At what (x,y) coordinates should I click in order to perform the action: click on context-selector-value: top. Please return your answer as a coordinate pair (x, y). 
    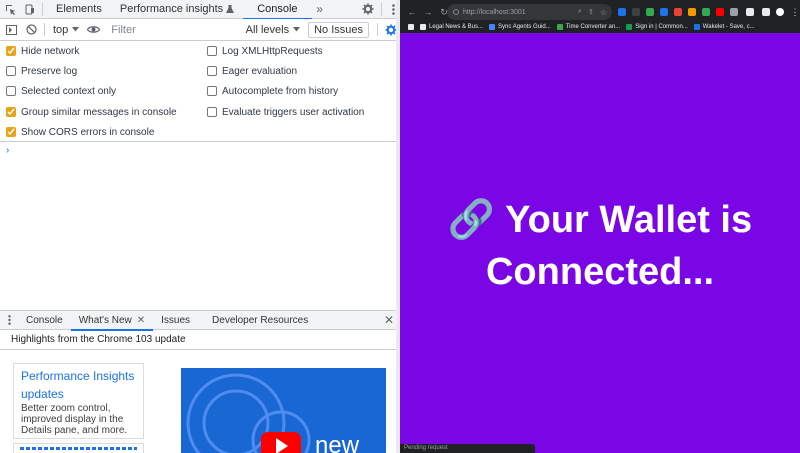
    Looking at the image, I should click on (61, 29).